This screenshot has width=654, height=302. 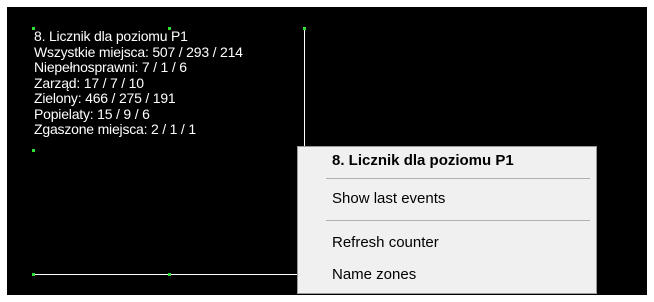 I want to click on annotation-number-1: 1, so click(x=624, y=161).